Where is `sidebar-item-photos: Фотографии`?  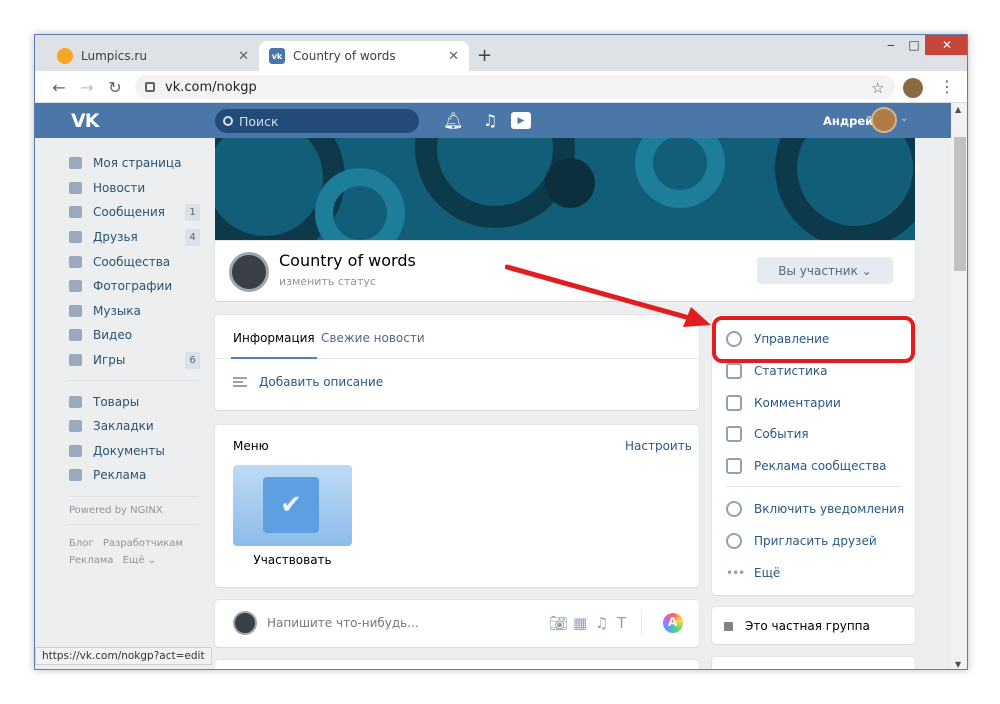 sidebar-item-photos: Фотографии is located at coordinates (136, 286).